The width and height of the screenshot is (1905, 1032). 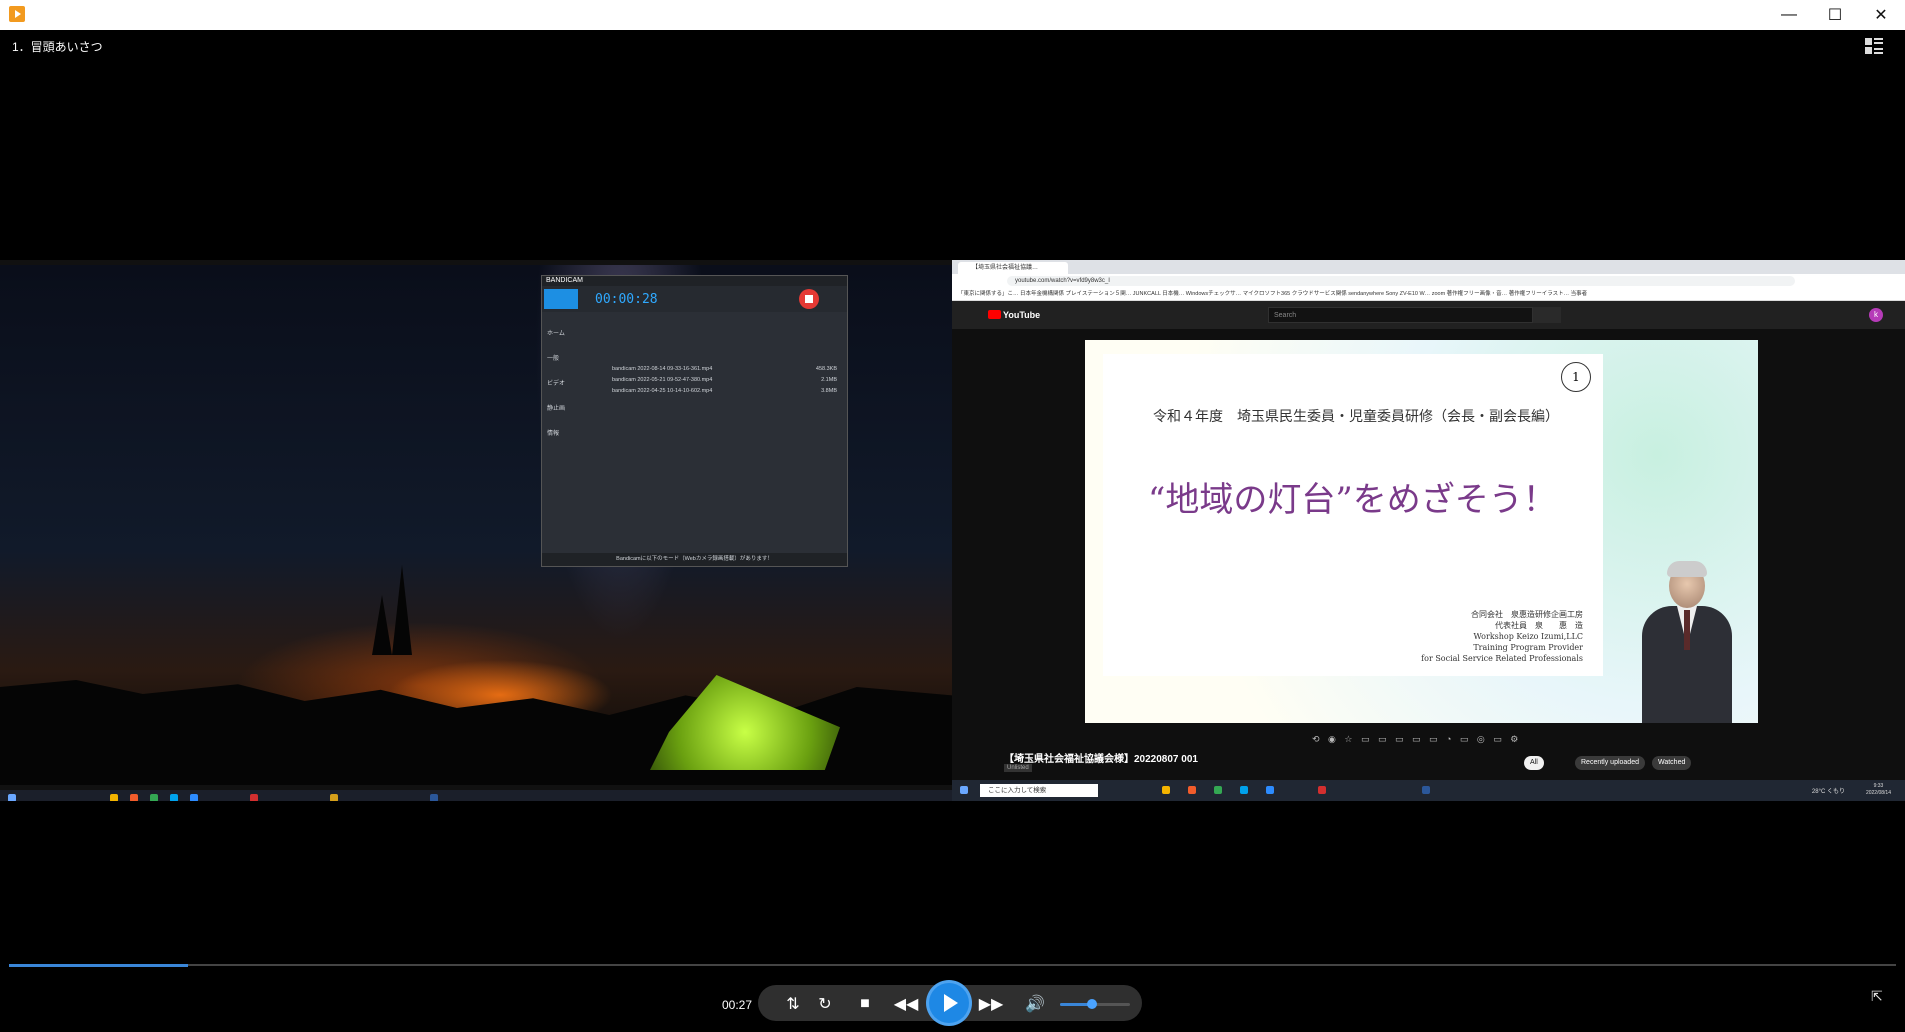 What do you see at coordinates (694, 299) in the screenshot?
I see `bandicam-toolbar: 00:00:28` at bounding box center [694, 299].